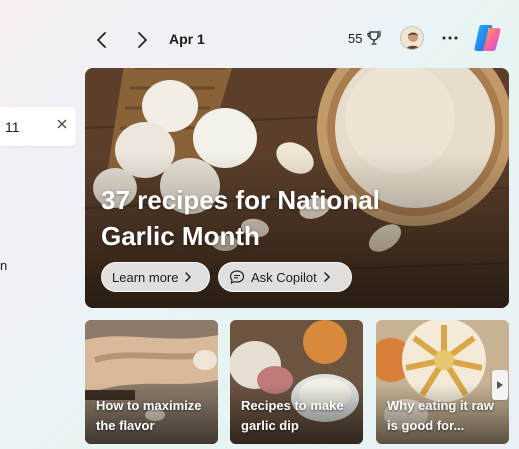 This screenshot has height=449, width=519. Describe the element at coordinates (302, 40) in the screenshot. I see `top-bar: Apr 1 55` at that location.